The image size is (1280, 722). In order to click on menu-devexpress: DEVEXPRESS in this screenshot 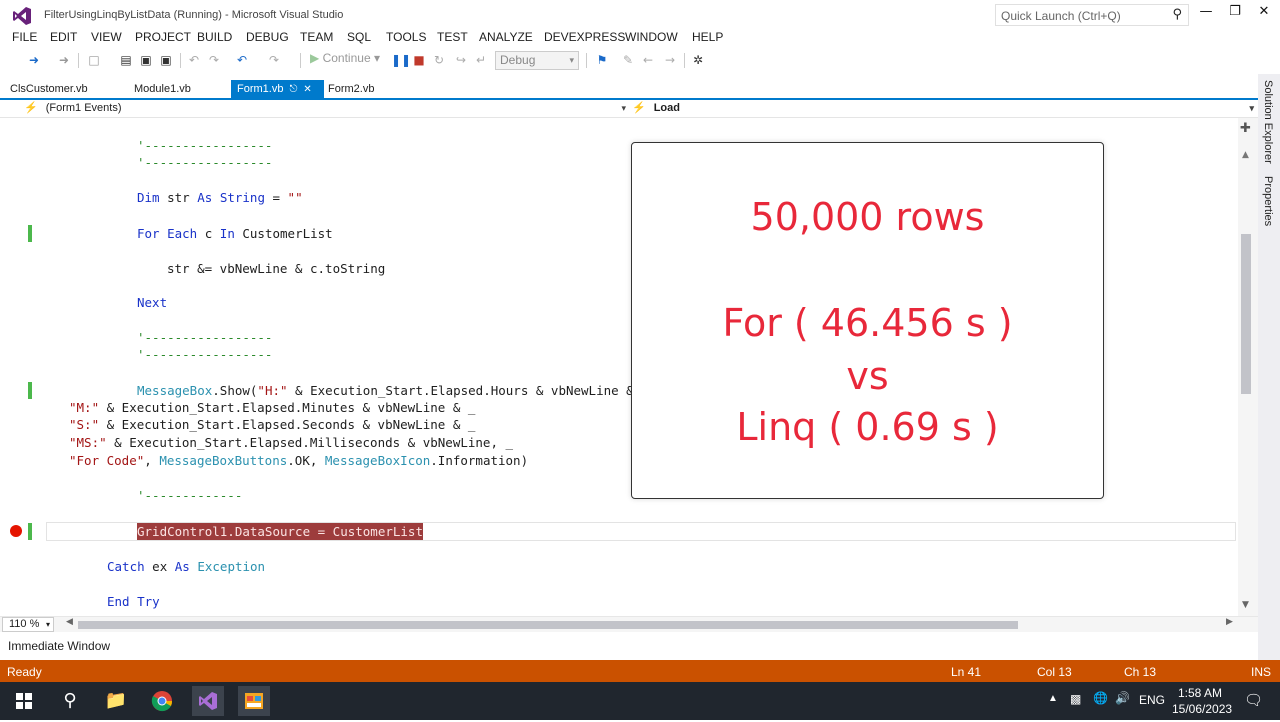, I will do `click(584, 37)`.